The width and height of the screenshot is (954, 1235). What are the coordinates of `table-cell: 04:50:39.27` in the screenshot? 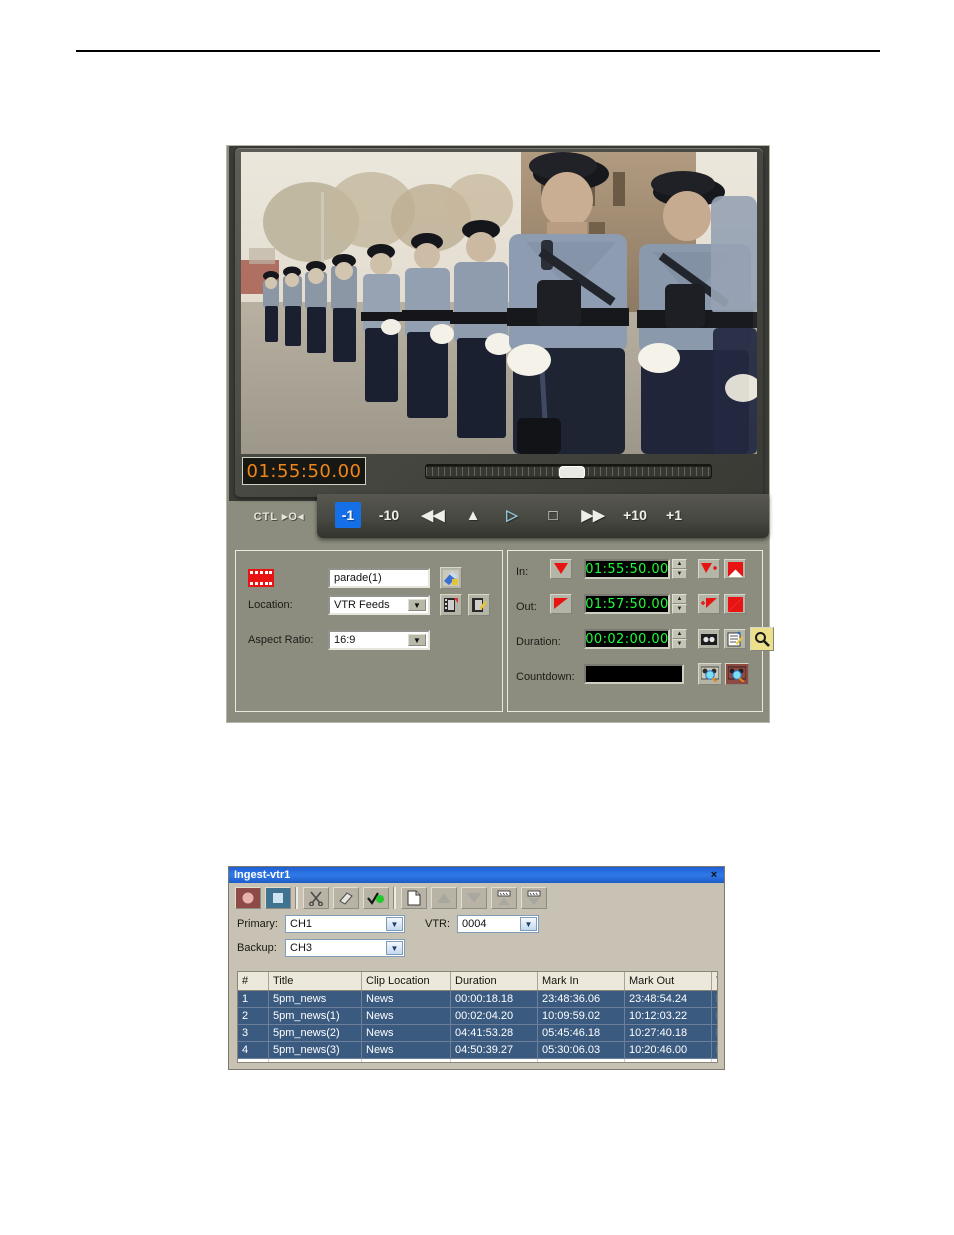 It's located at (494, 1050).